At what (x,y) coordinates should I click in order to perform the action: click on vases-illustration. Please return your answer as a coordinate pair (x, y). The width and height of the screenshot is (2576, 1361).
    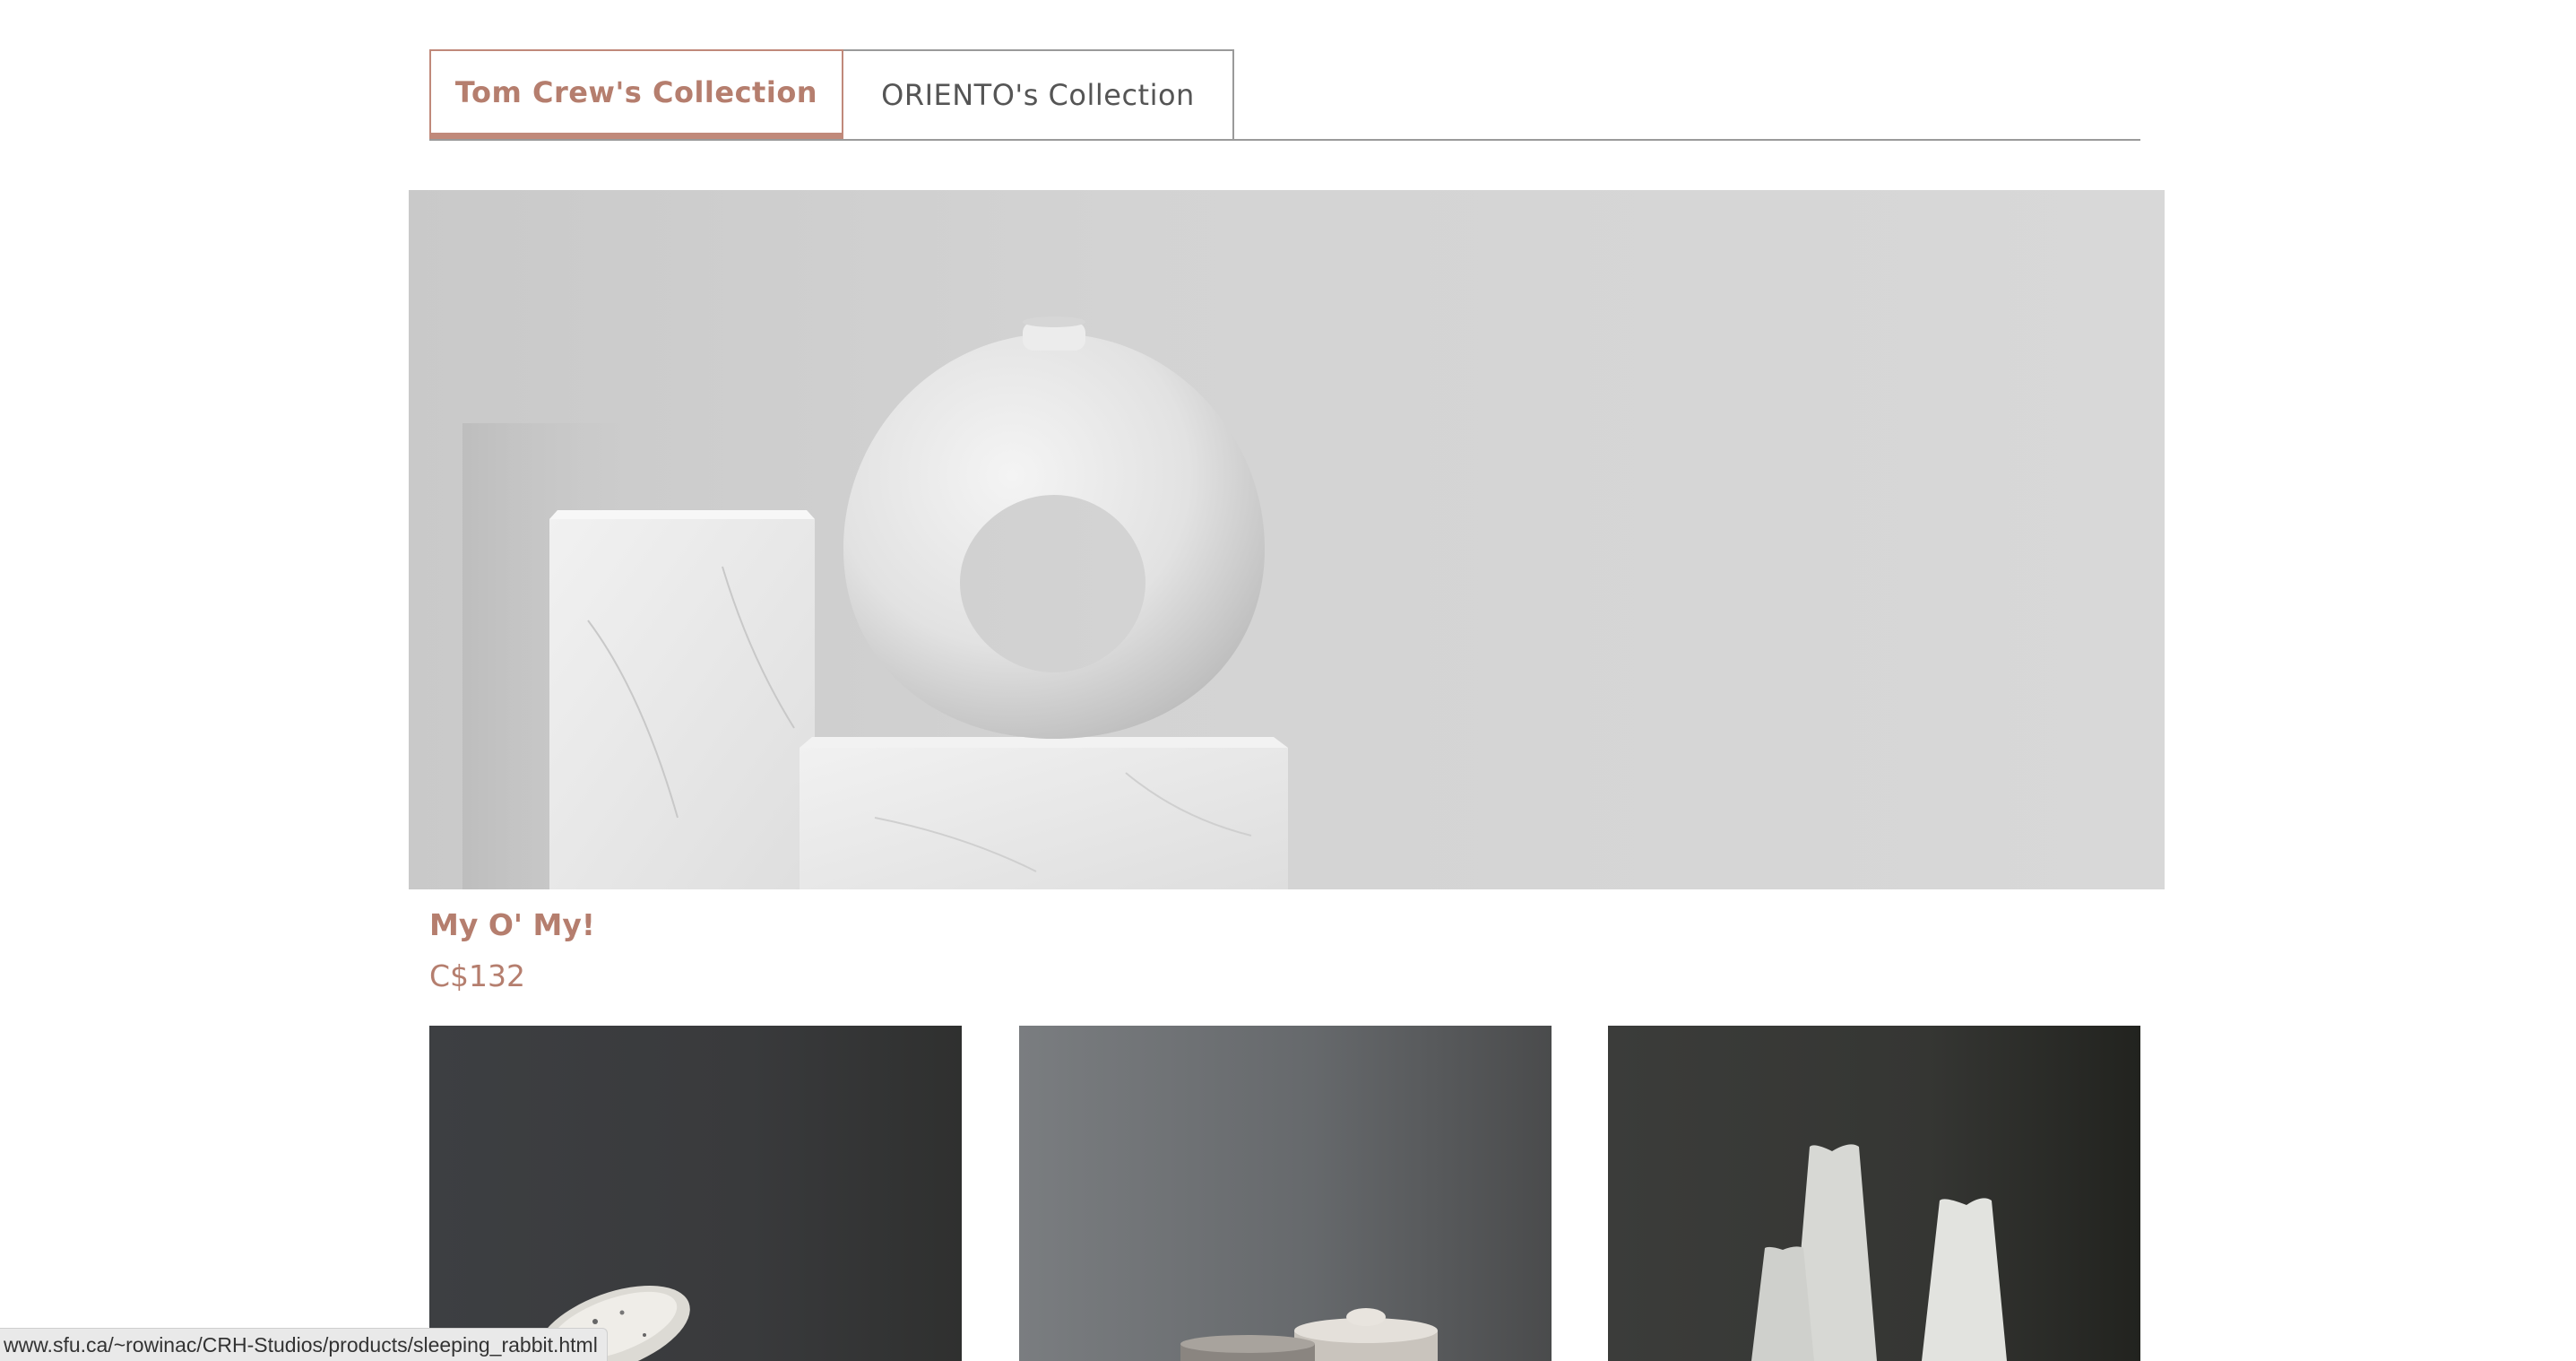
    Looking at the image, I should click on (1879, 1252).